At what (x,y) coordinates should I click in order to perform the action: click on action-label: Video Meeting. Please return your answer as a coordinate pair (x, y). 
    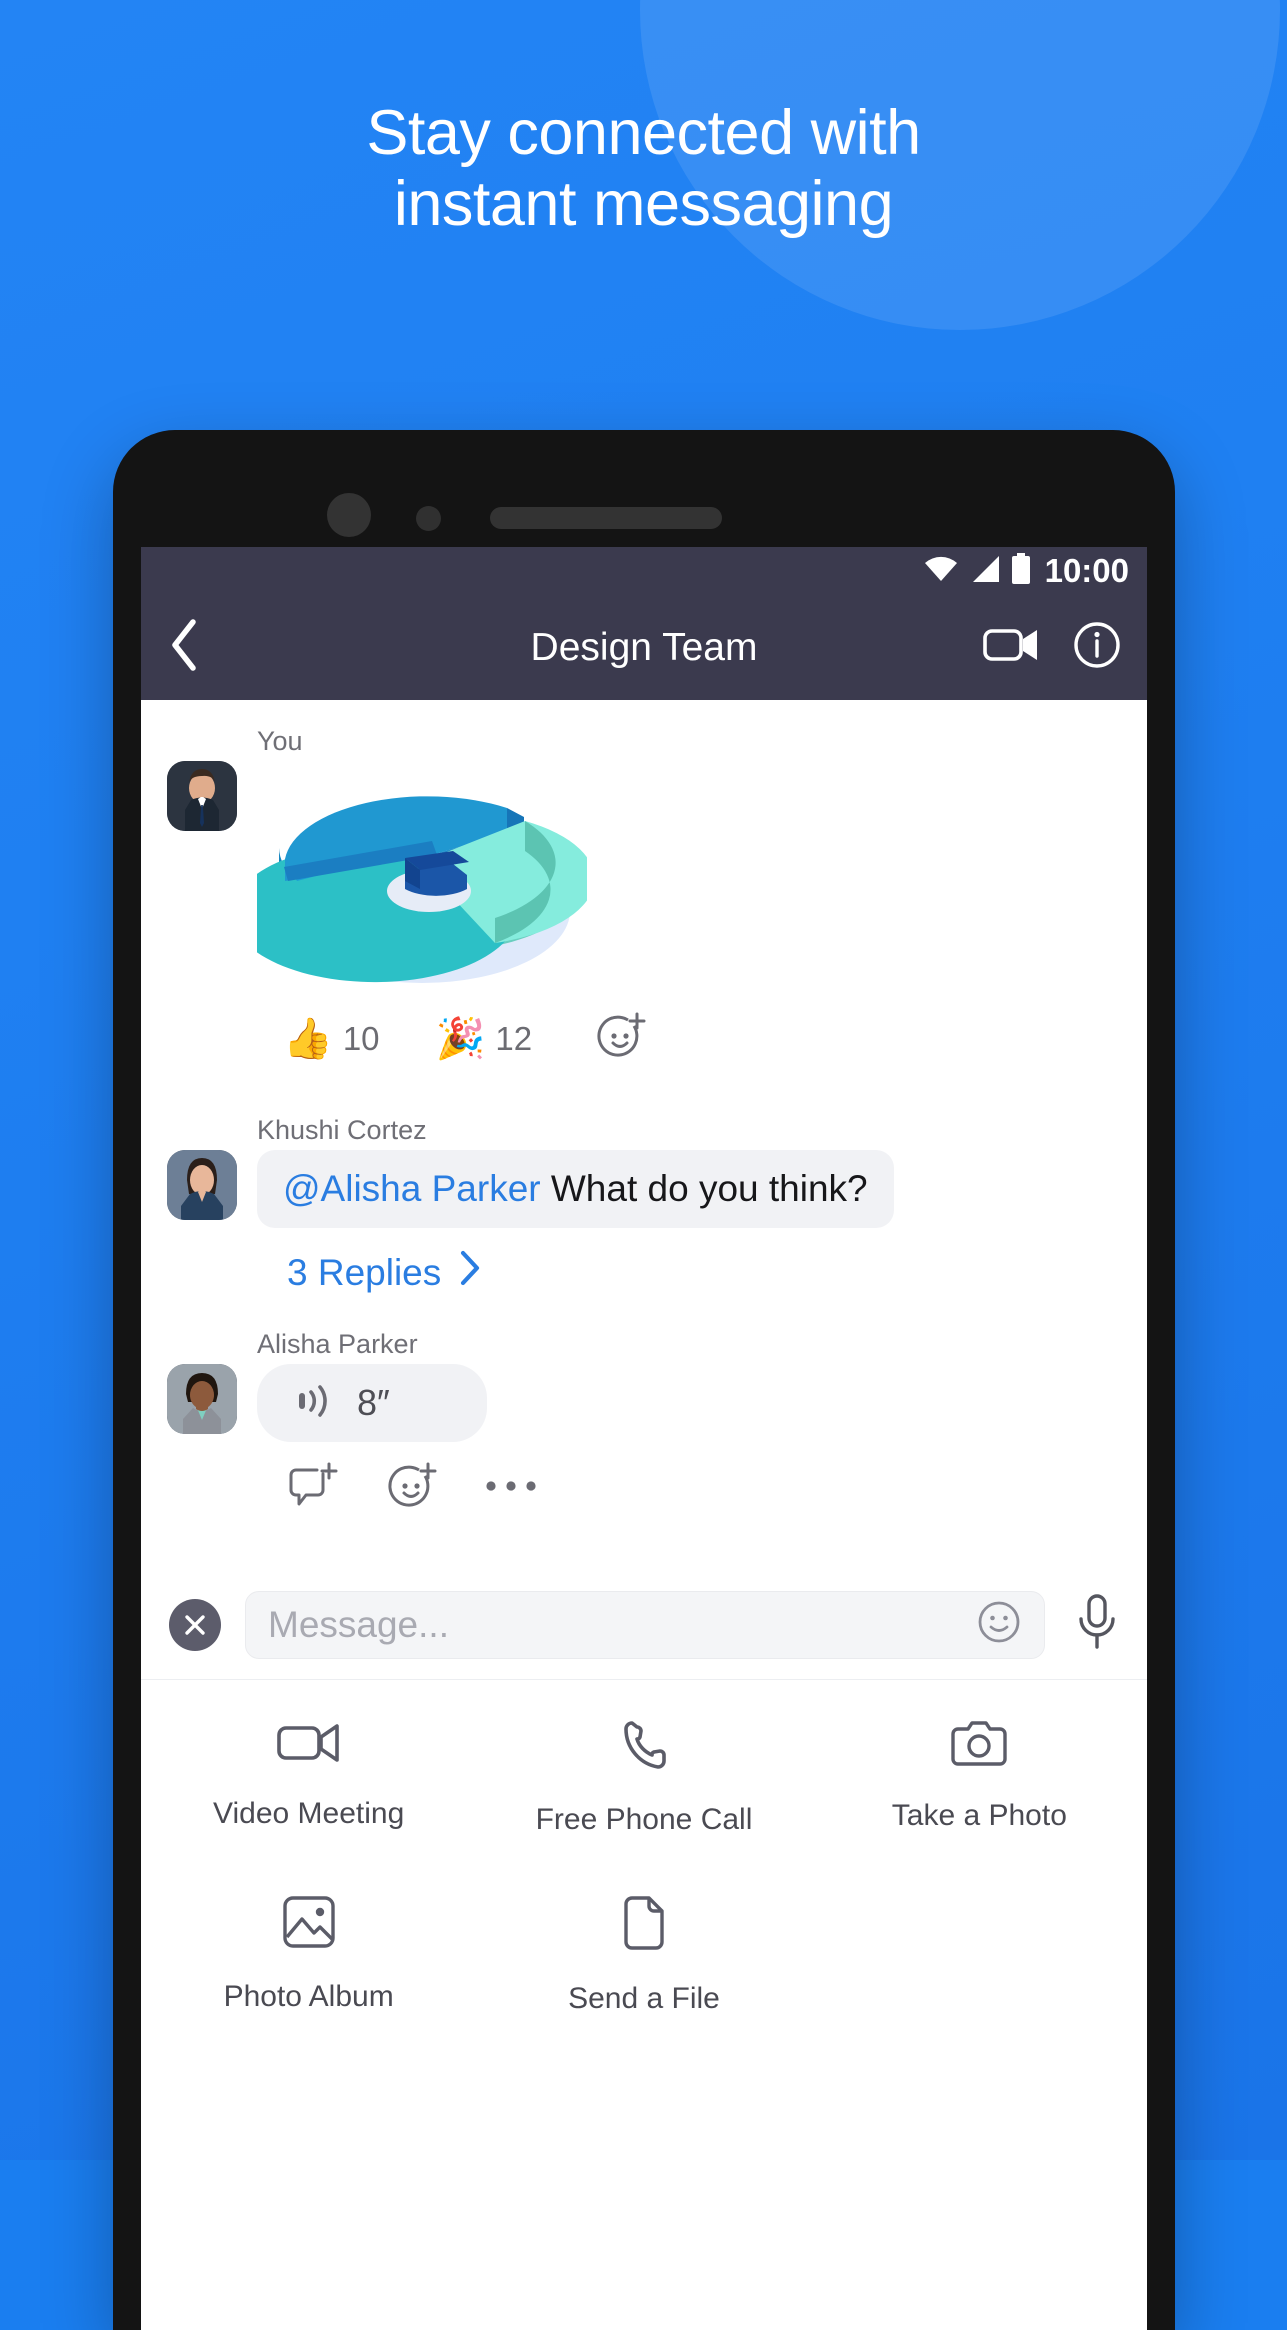
    Looking at the image, I should click on (309, 1813).